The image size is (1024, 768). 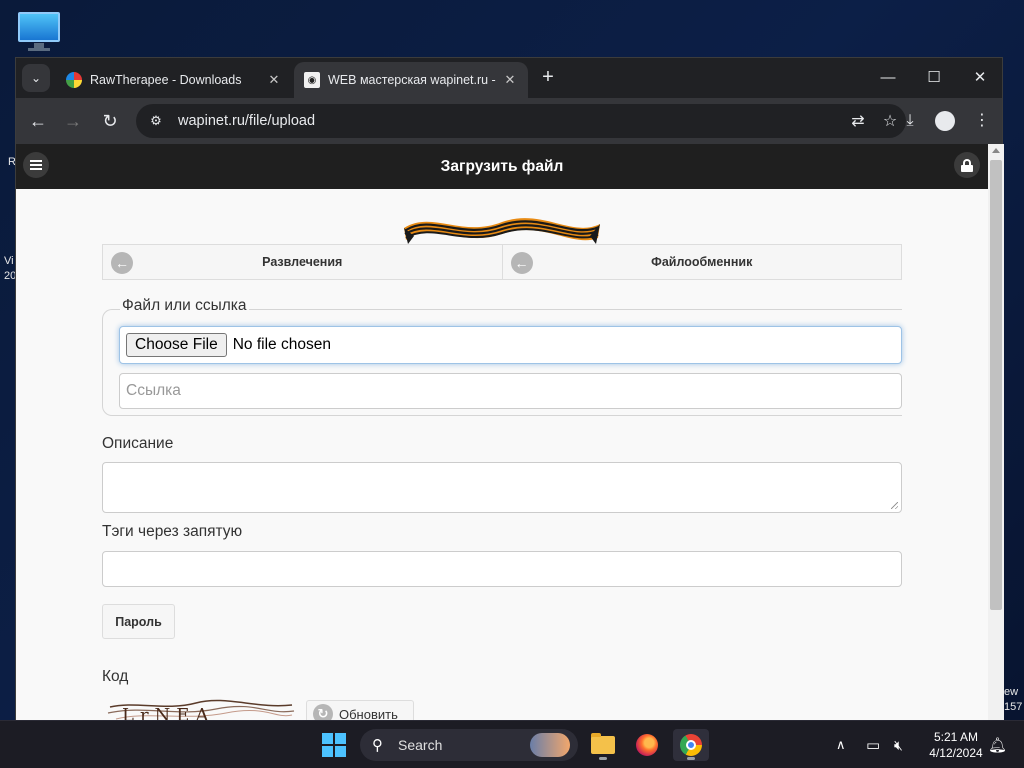 What do you see at coordinates (550, 745) in the screenshot?
I see `search-highlight-image` at bounding box center [550, 745].